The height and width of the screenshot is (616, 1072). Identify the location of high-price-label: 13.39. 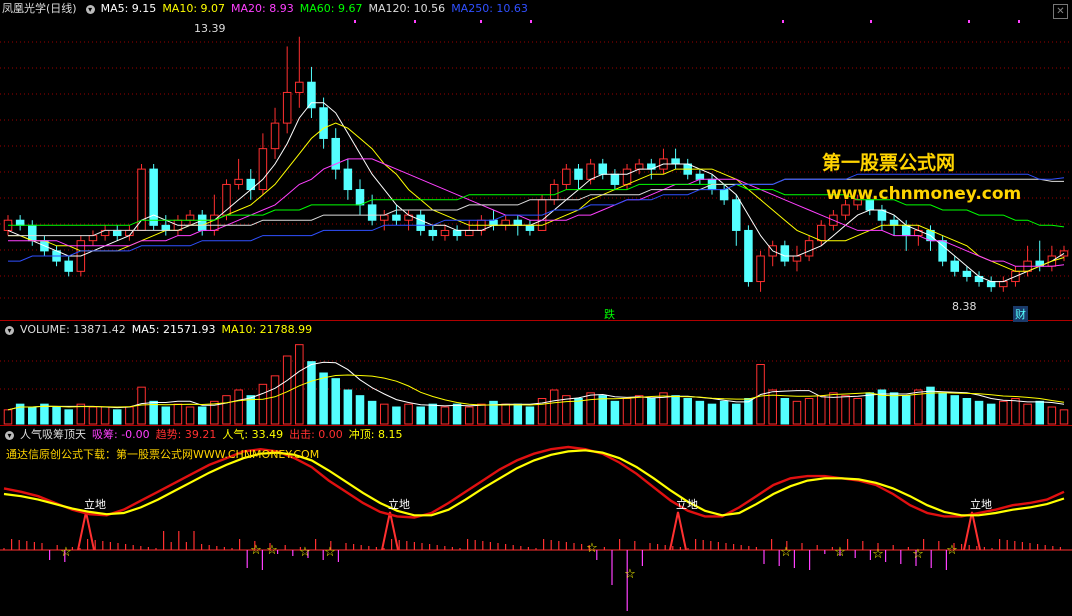
(210, 28).